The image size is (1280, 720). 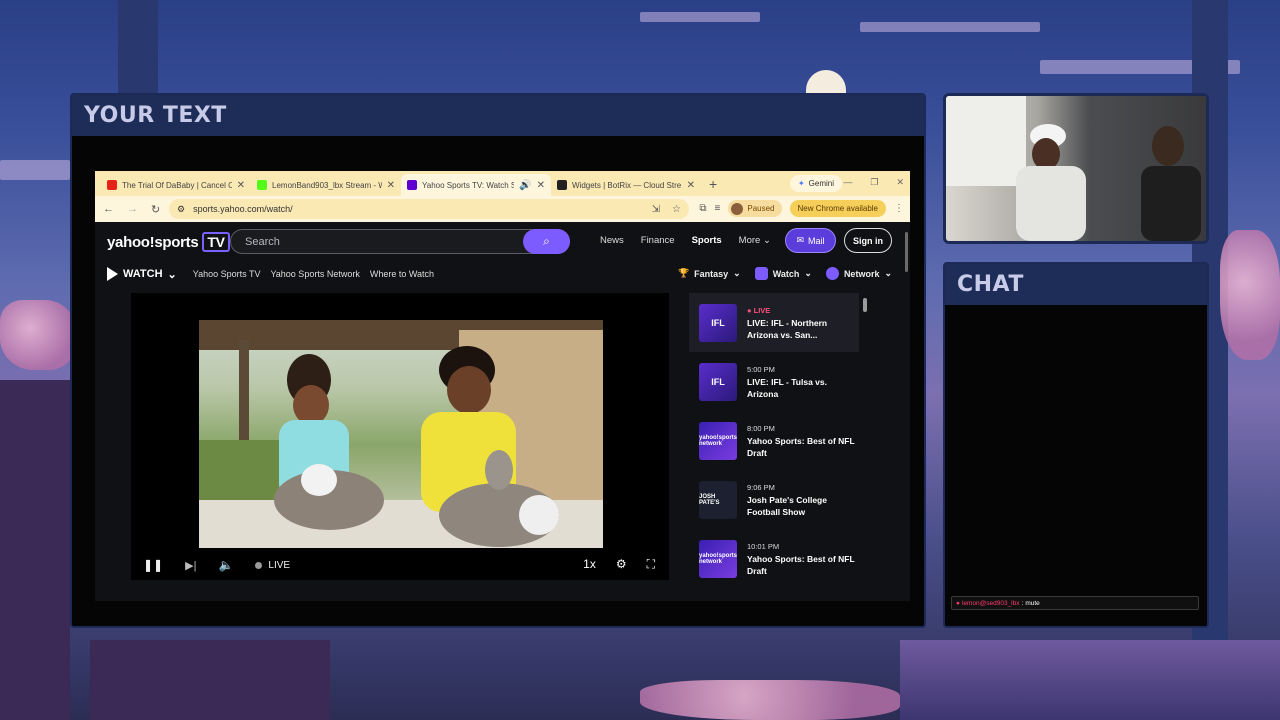 What do you see at coordinates (958, 603) in the screenshot?
I see `chat-badge-icon: ●` at bounding box center [958, 603].